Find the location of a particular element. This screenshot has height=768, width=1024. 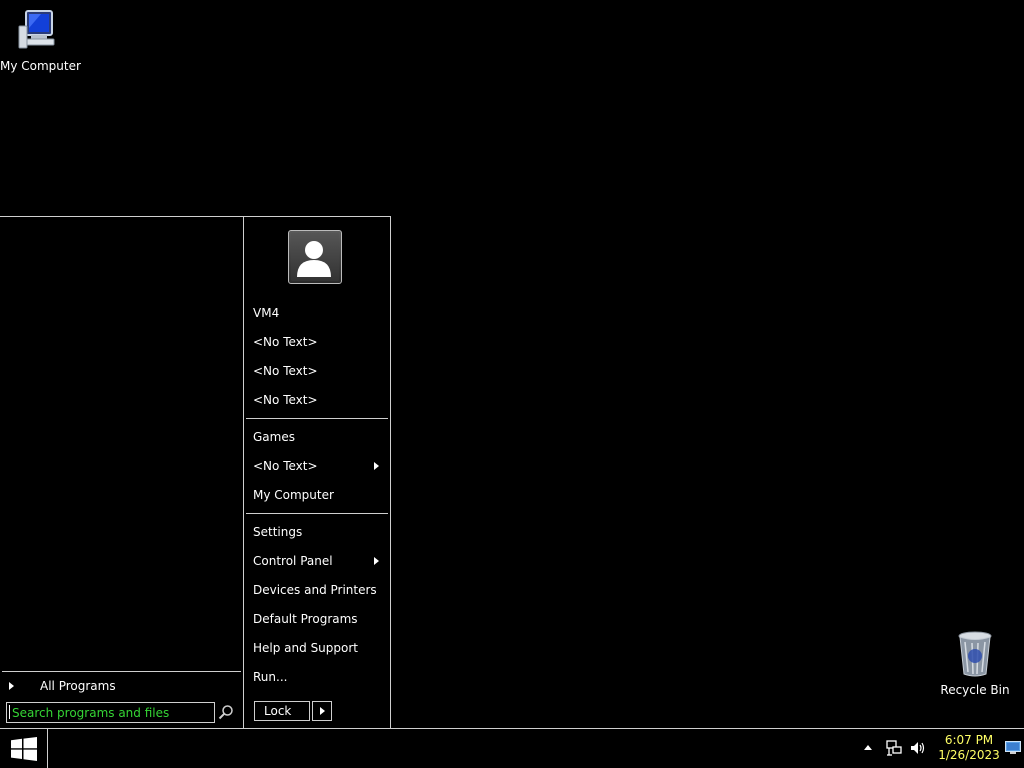

clock: 6:07 PM 1/26/2023 is located at coordinates (969, 748).